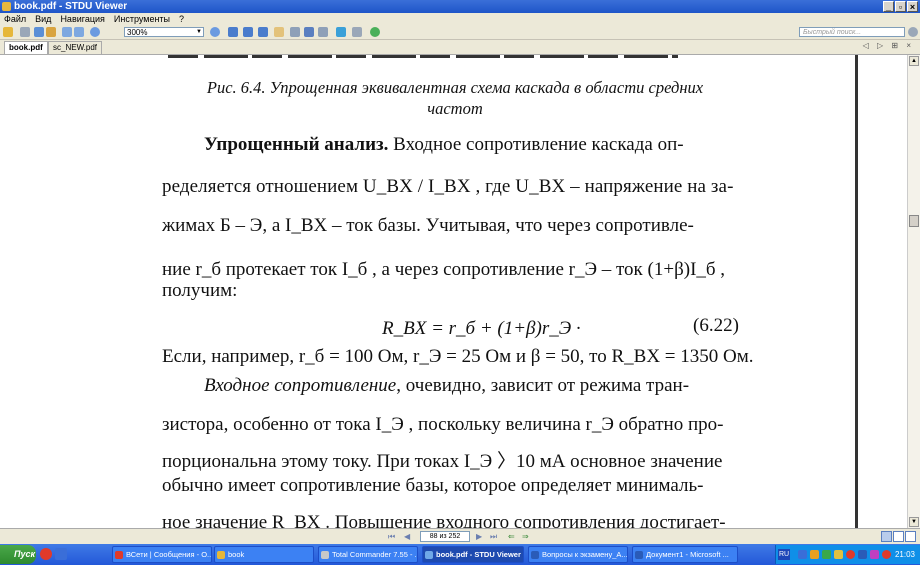  What do you see at coordinates (18, 554) in the screenshot?
I see `start-button: Пуск` at bounding box center [18, 554].